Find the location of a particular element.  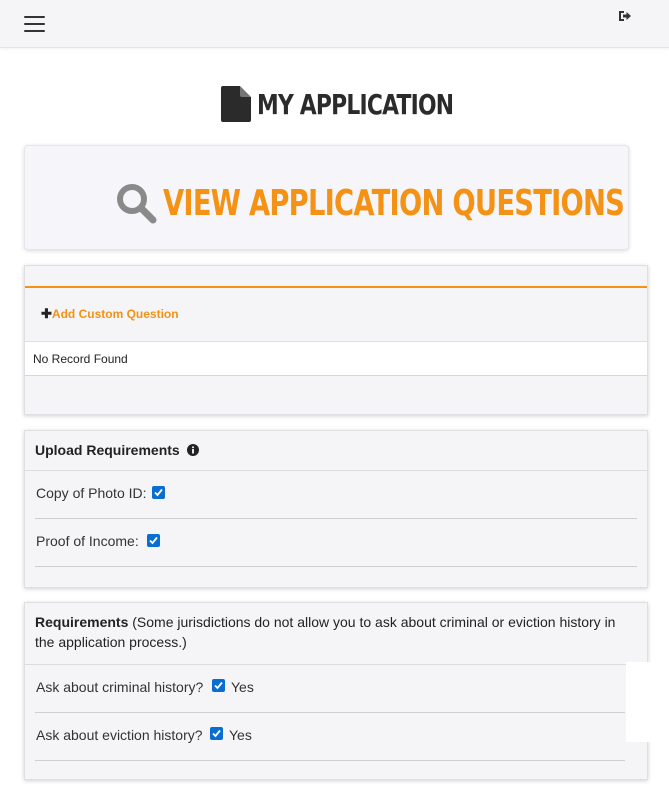

add-custom-question-button: ✚Add Custom Question is located at coordinates (110, 314).